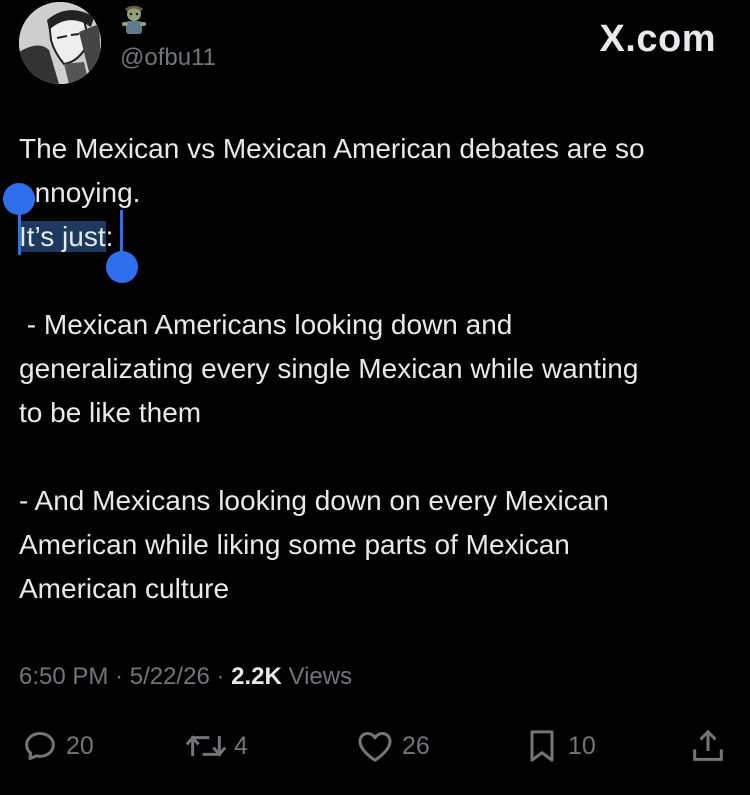  I want to click on repost-count: 4, so click(241, 745).